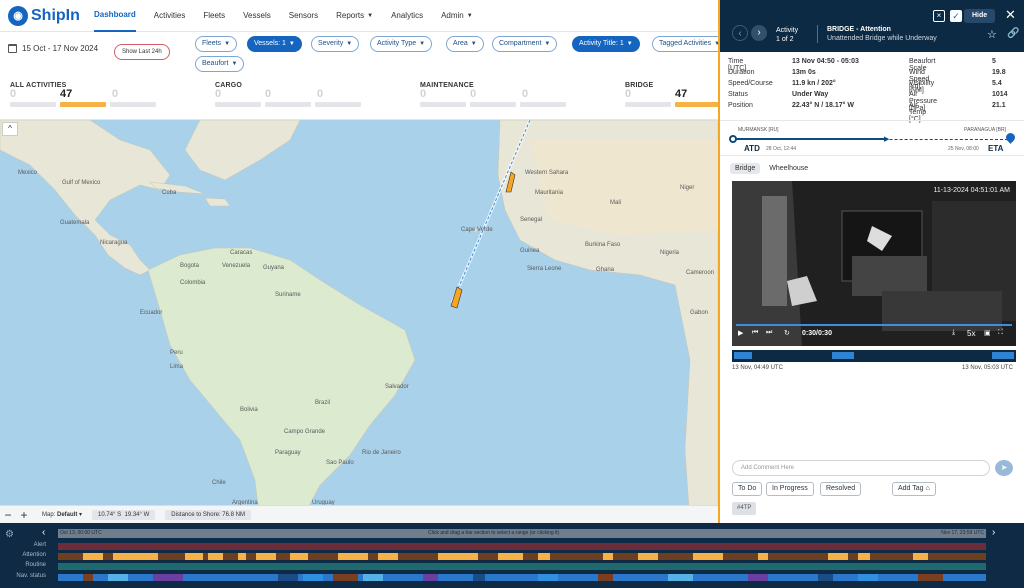 The image size is (1024, 588). Describe the element at coordinates (142, 52) in the screenshot. I see `show-last-24h-button: Show Last 24h` at that location.